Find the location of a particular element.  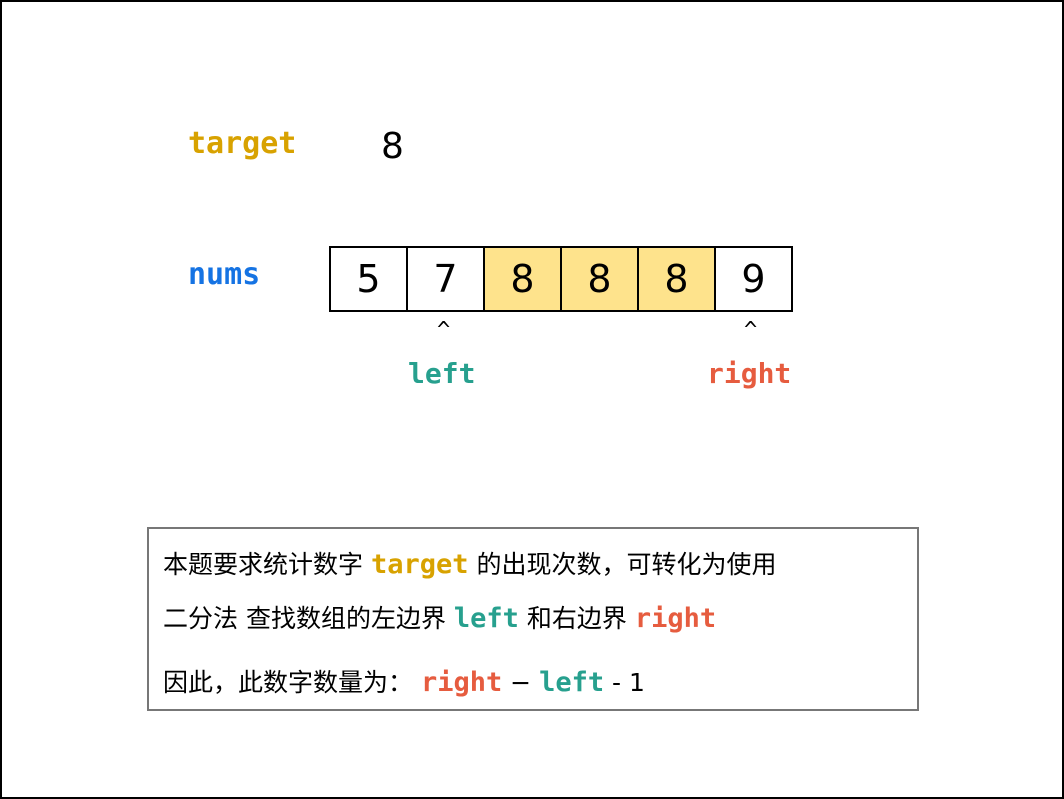

explanation-line-2: 二分法 查找数组的左边界 left 和右边界 right is located at coordinates (439, 617).